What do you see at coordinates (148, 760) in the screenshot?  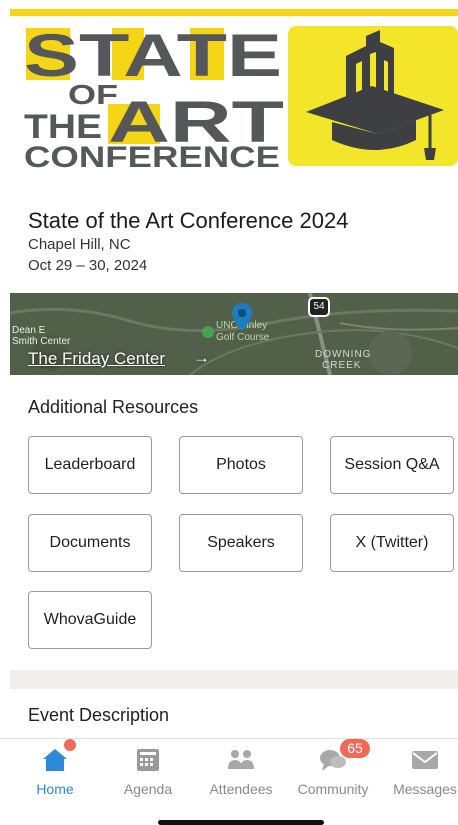 I see `calendar-icon` at bounding box center [148, 760].